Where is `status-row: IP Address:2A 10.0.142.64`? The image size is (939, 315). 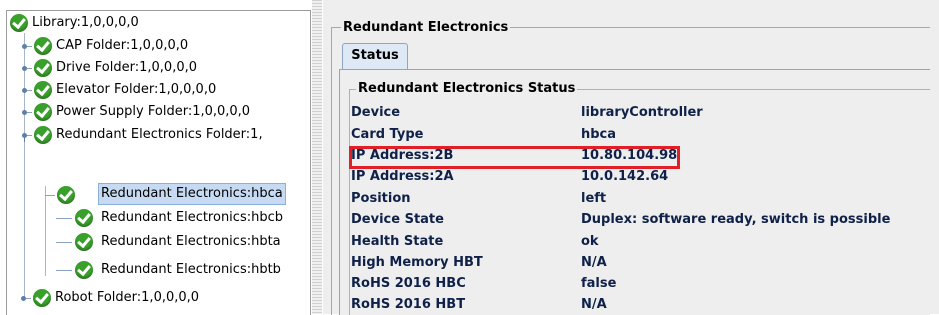
status-row: IP Address:2A 10.0.142.64 is located at coordinates (636, 176).